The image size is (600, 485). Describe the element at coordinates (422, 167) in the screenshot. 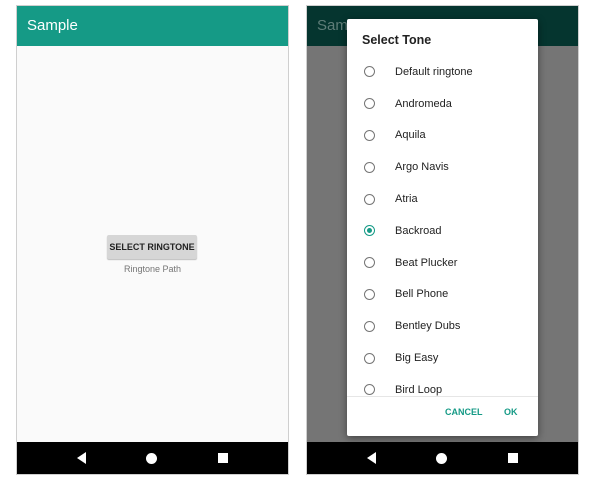

I see `tone-option-label: Argo Navis` at that location.